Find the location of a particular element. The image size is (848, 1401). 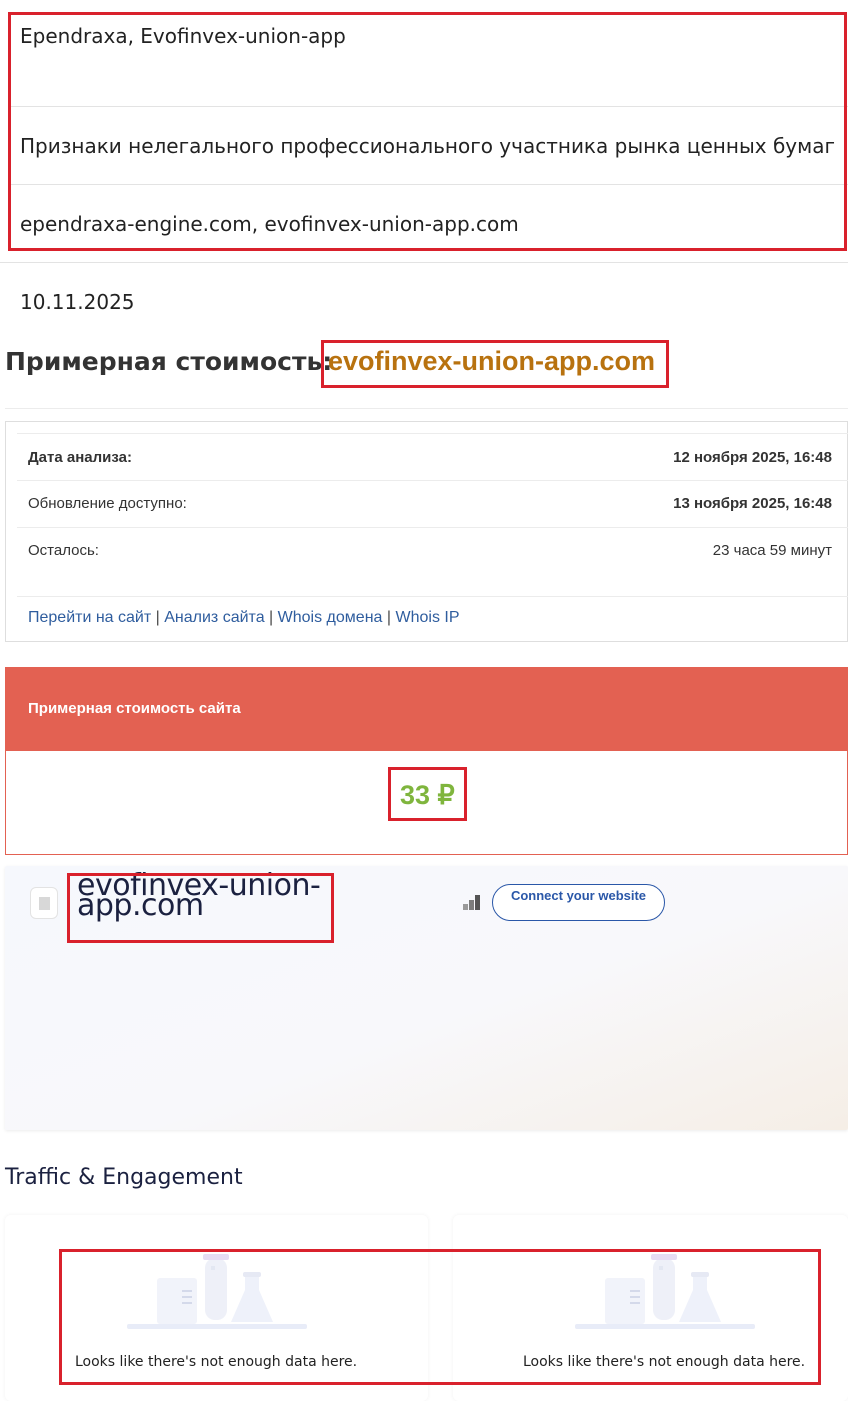

price-heading: Примерная стоимость: is located at coordinates (169, 361).